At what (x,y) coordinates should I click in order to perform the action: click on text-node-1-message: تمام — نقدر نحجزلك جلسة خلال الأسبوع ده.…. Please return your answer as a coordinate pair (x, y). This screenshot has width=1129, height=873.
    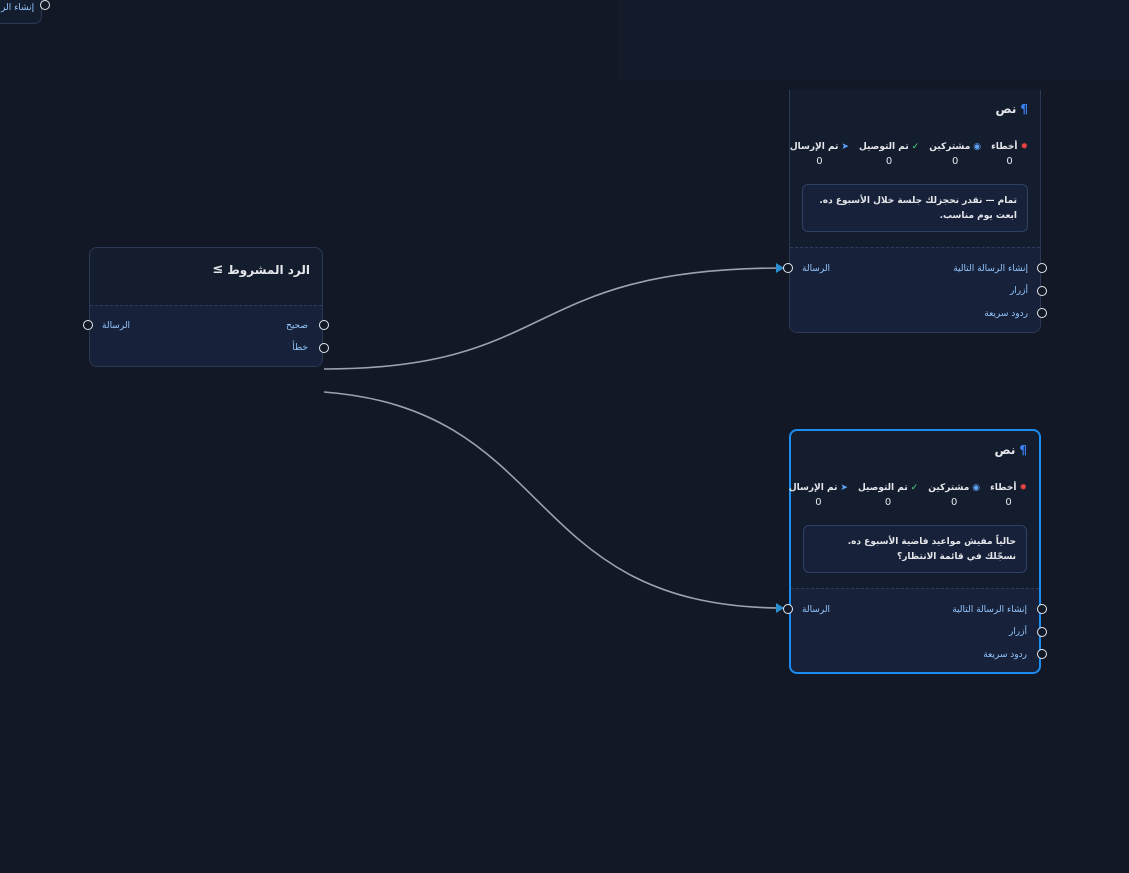
    Looking at the image, I should click on (915, 208).